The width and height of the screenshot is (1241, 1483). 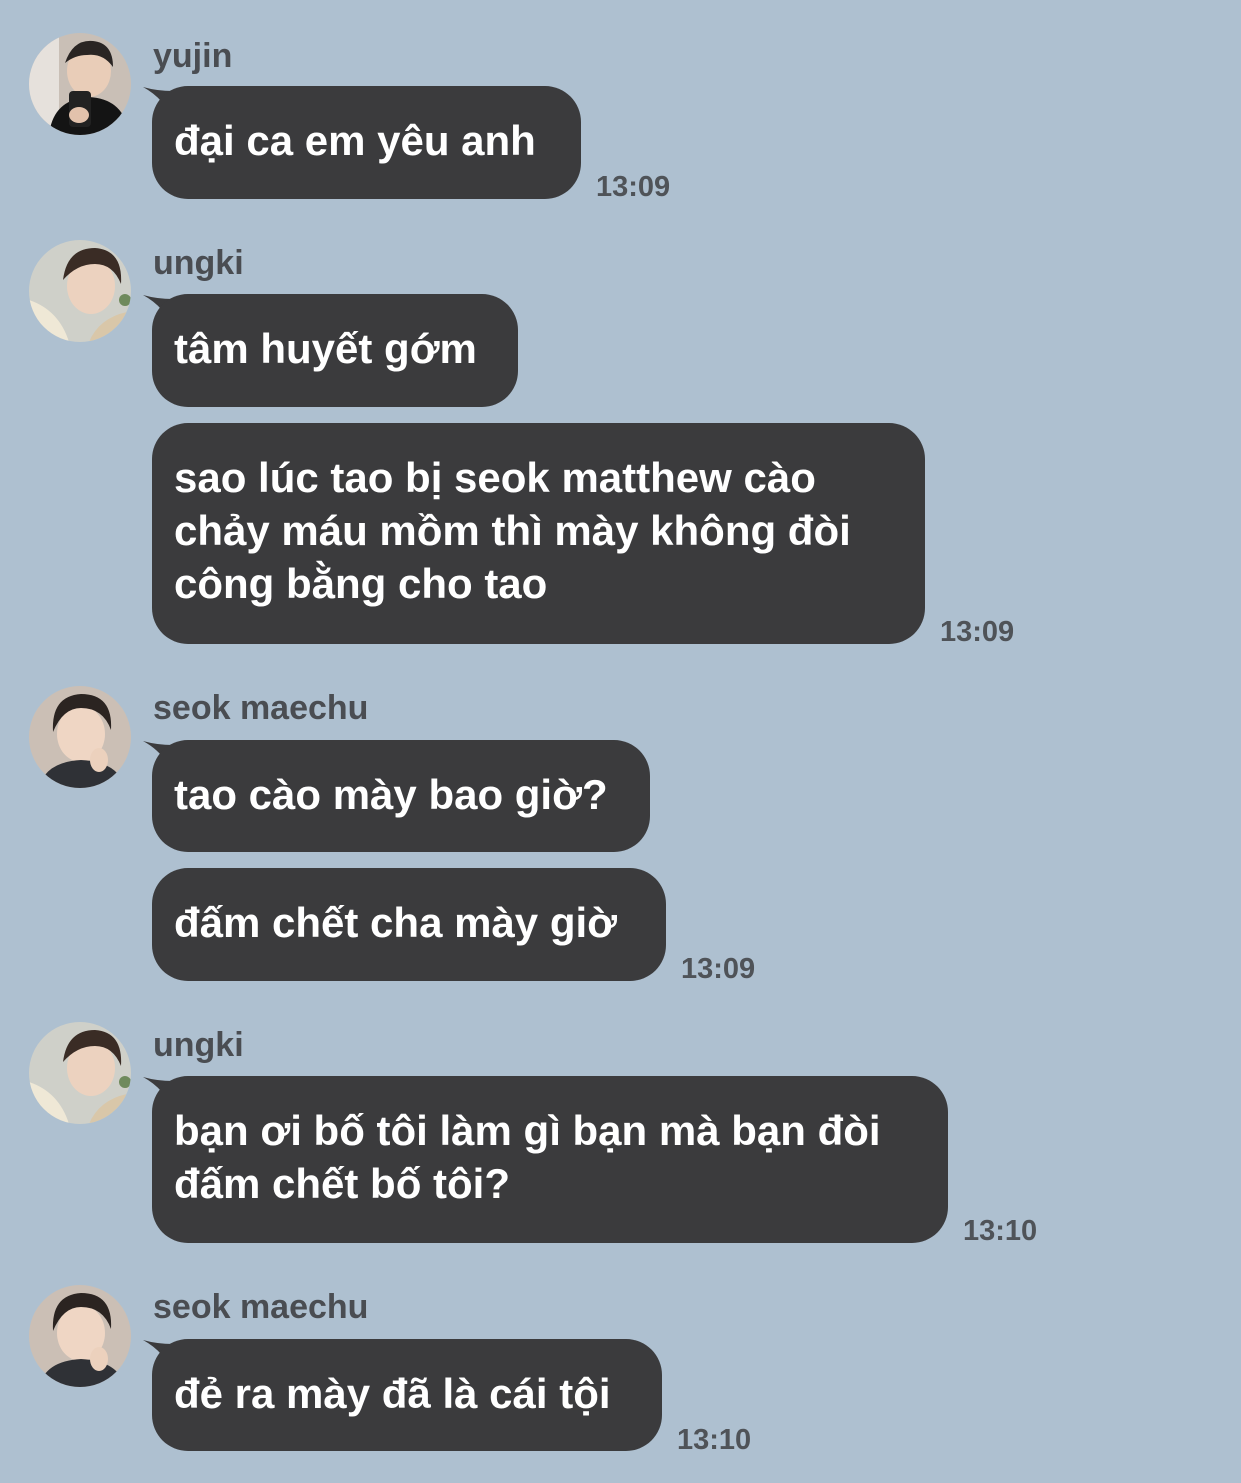 I want to click on message-text: đấm chết cha mày giờ, so click(x=396, y=922).